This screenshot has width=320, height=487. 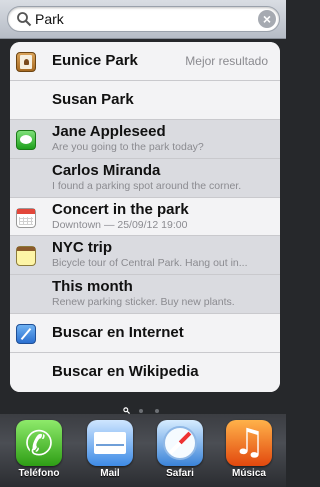 What do you see at coordinates (249, 443) in the screenshot?
I see `music-icon` at bounding box center [249, 443].